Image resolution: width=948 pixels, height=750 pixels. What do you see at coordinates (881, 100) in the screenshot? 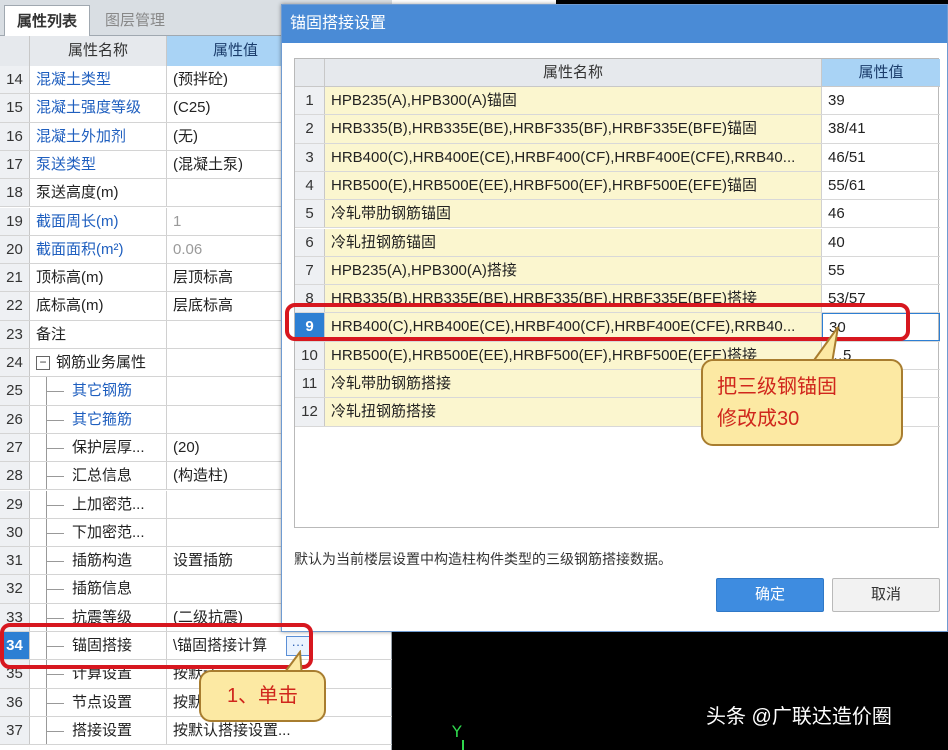
I see `rebar-value-cell: 39` at bounding box center [881, 100].